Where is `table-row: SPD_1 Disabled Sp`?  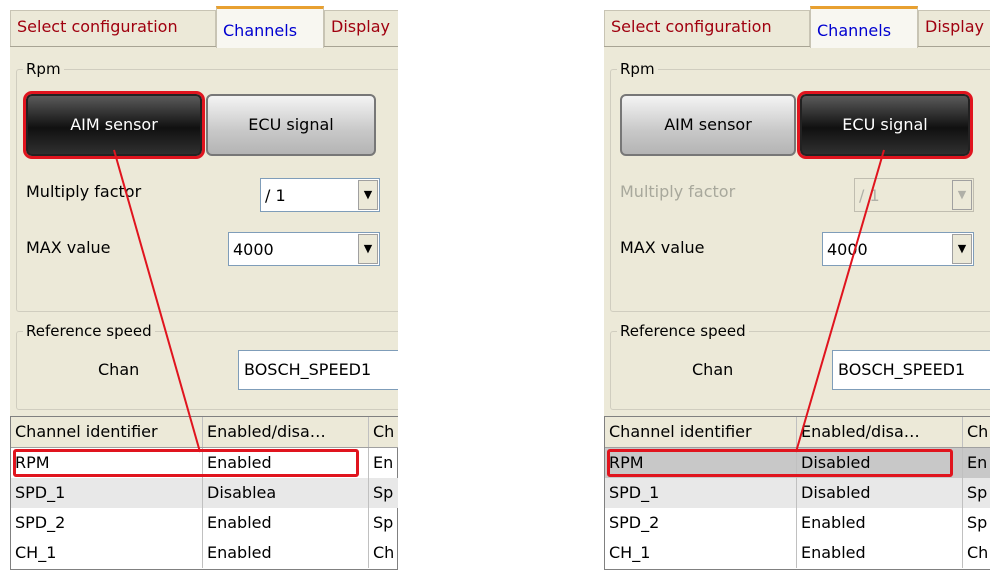
table-row: SPD_1 Disabled Sp is located at coordinates (797, 493).